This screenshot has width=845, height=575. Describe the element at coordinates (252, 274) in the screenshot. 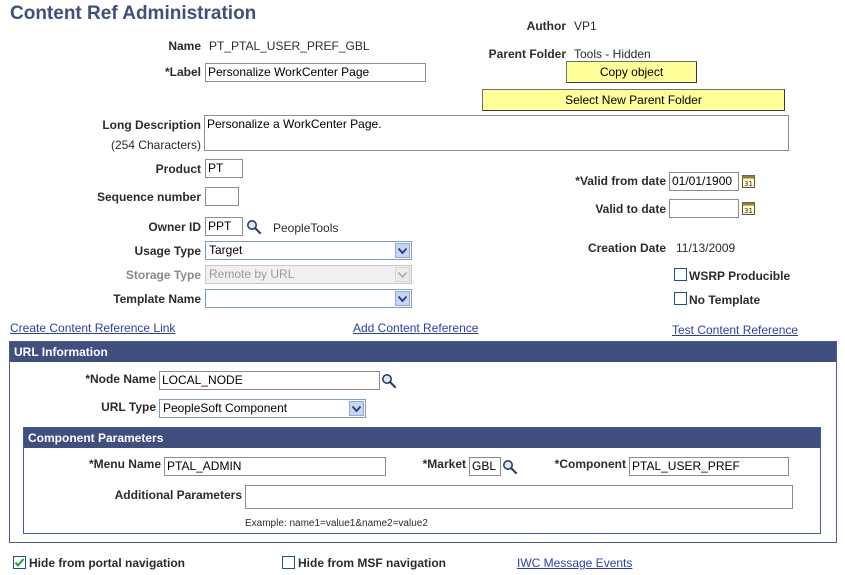

I see `storage-type-value: Remote by URL` at that location.